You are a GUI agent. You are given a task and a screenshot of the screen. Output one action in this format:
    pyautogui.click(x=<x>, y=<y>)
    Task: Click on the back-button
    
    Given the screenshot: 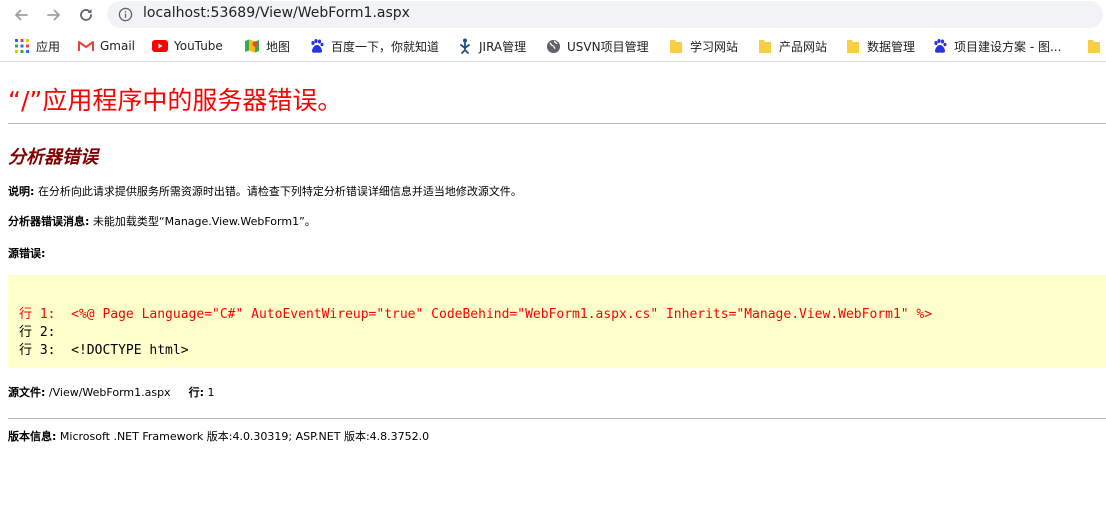 What is the action you would take?
    pyautogui.click(x=21, y=15)
    